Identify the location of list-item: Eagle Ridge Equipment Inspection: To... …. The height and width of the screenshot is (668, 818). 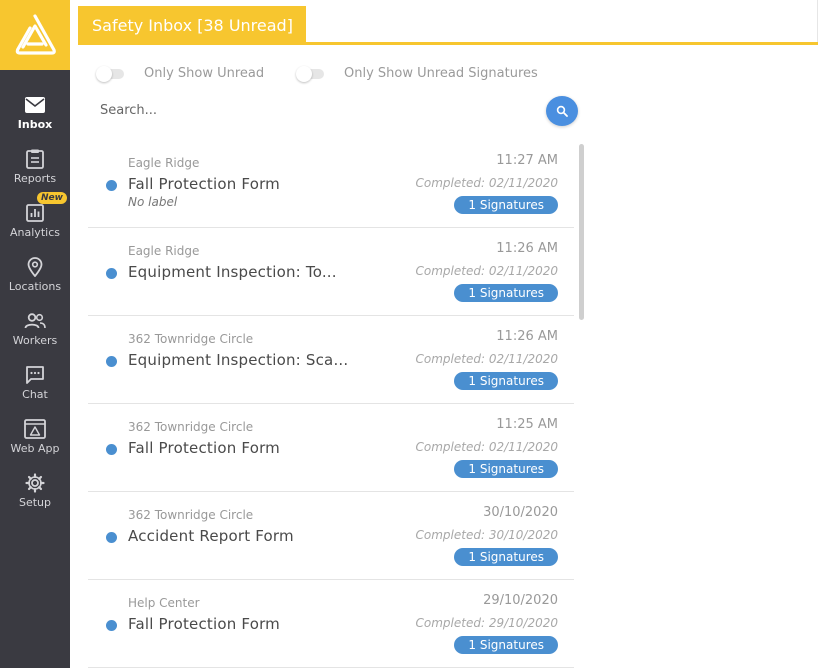
(331, 272).